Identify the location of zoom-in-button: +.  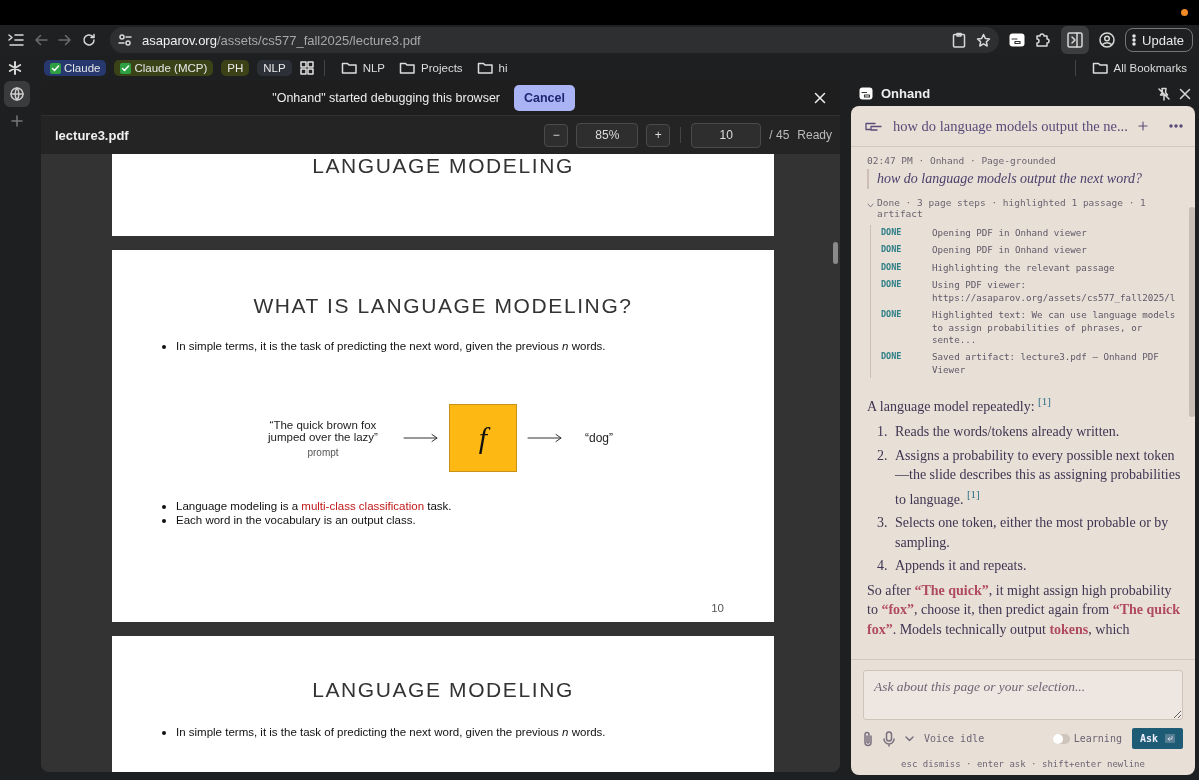
(658, 135).